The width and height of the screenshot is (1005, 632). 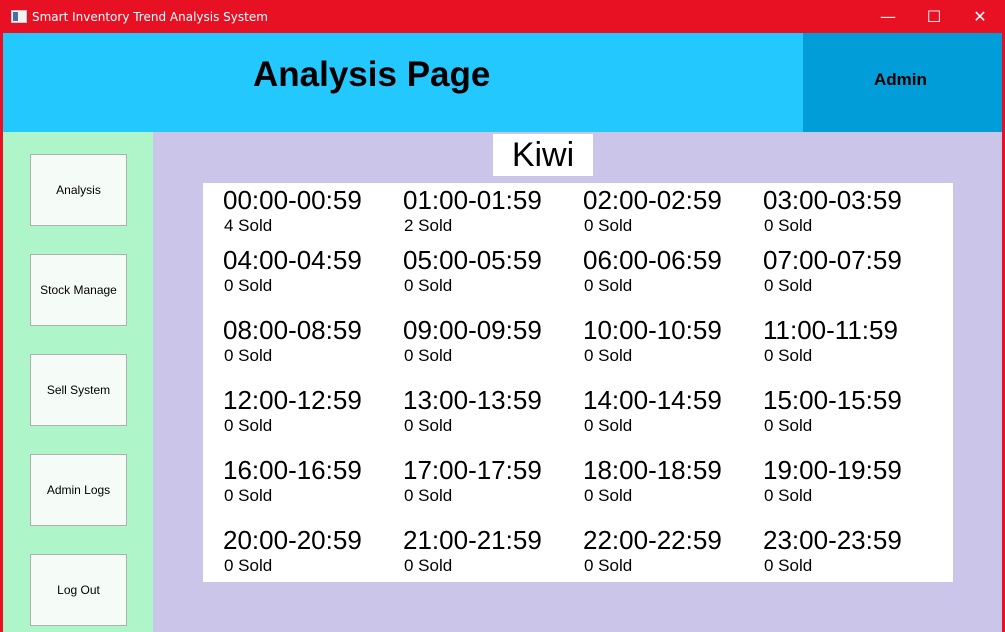 What do you see at coordinates (292, 200) in the screenshot?
I see `hour-slot-time: 00:00-00:59` at bounding box center [292, 200].